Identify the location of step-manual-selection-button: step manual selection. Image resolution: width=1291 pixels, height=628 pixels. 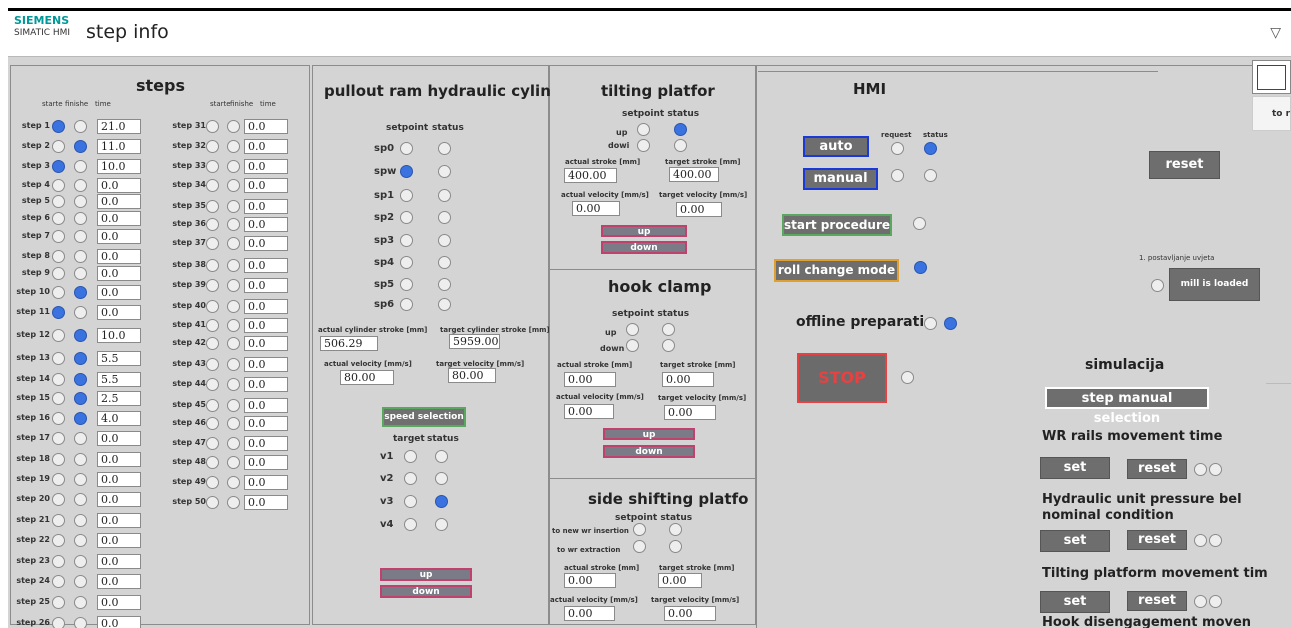
(1127, 406).